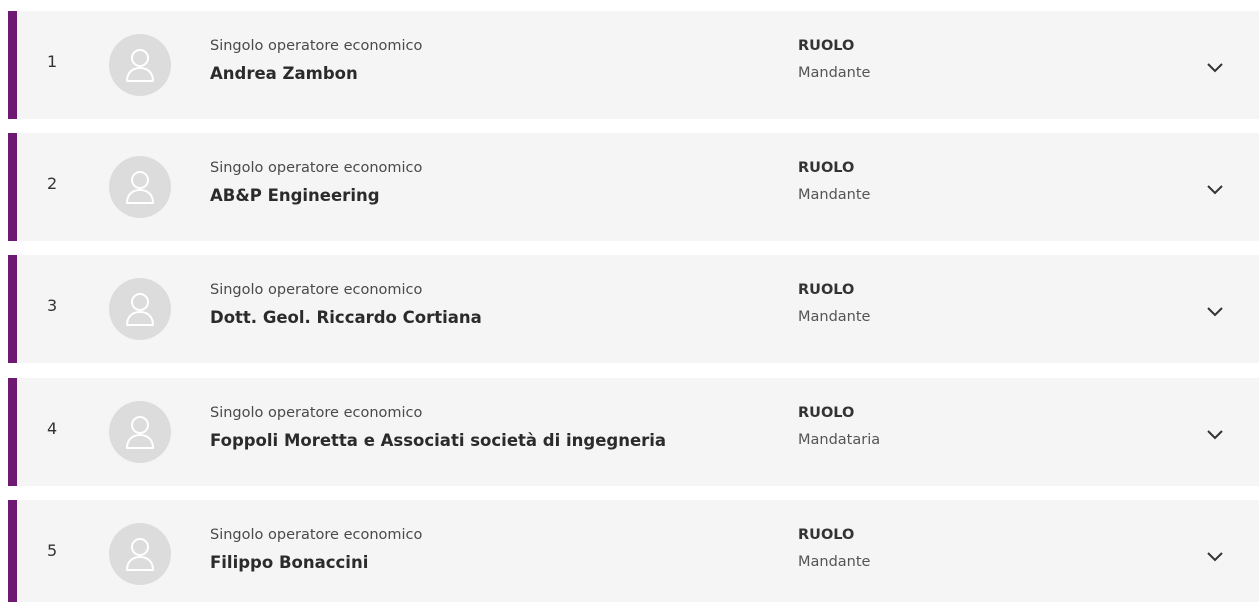  I want to click on row-index: 4, so click(52, 428).